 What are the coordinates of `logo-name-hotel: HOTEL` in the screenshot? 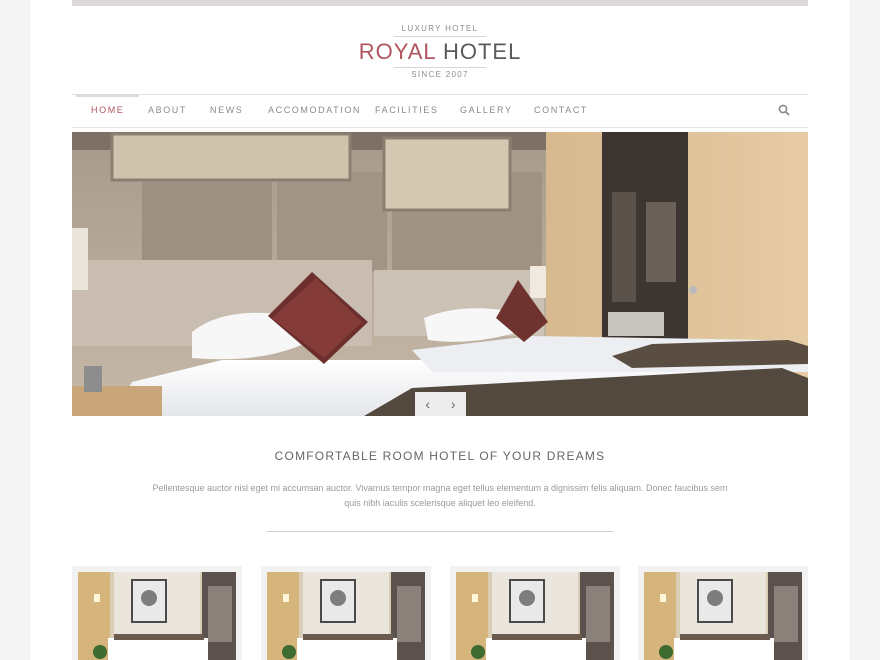 It's located at (482, 51).